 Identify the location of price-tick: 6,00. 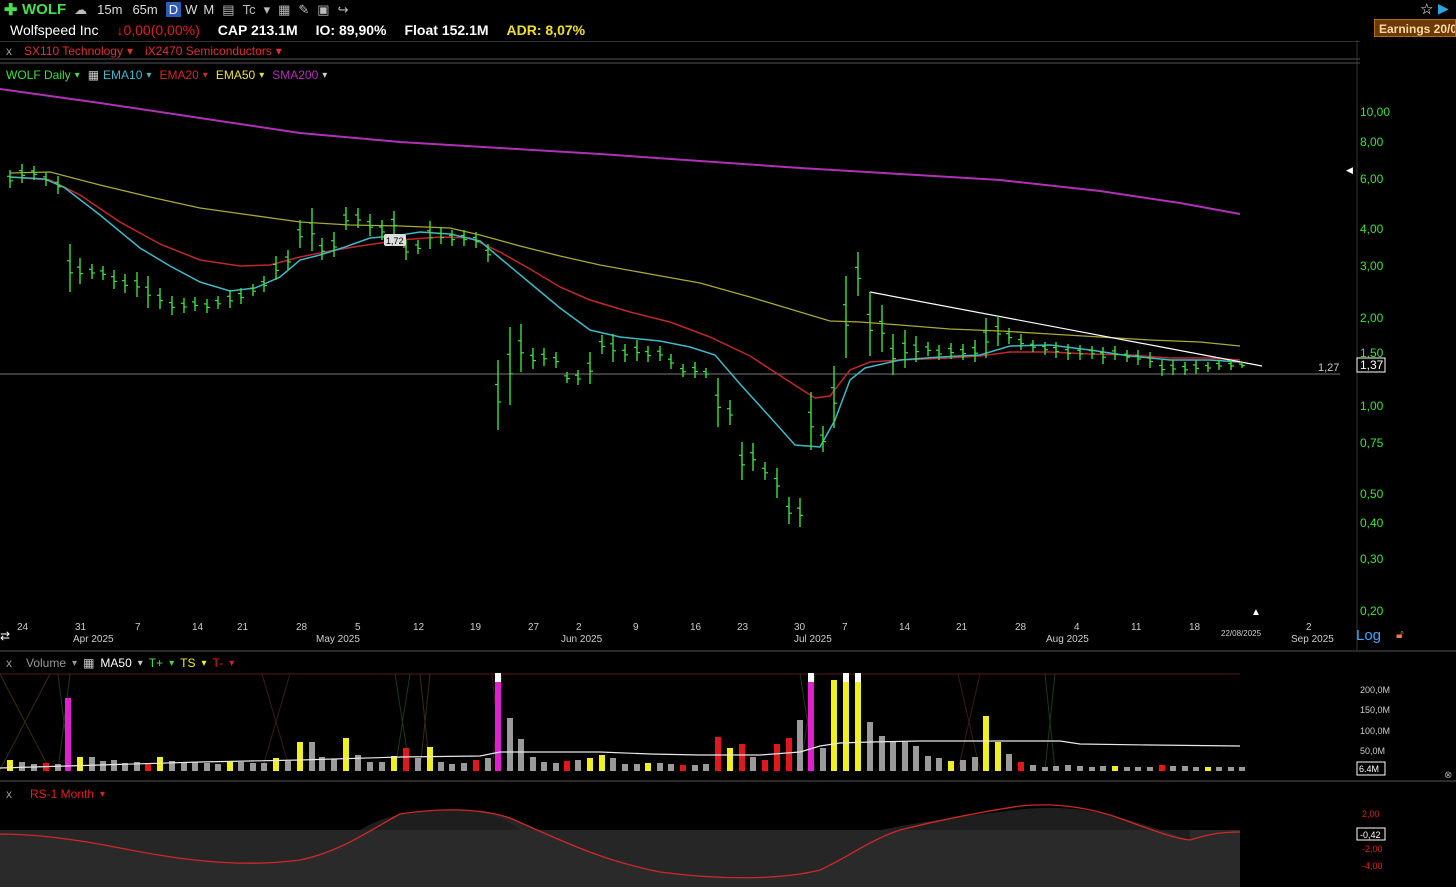
(1372, 179).